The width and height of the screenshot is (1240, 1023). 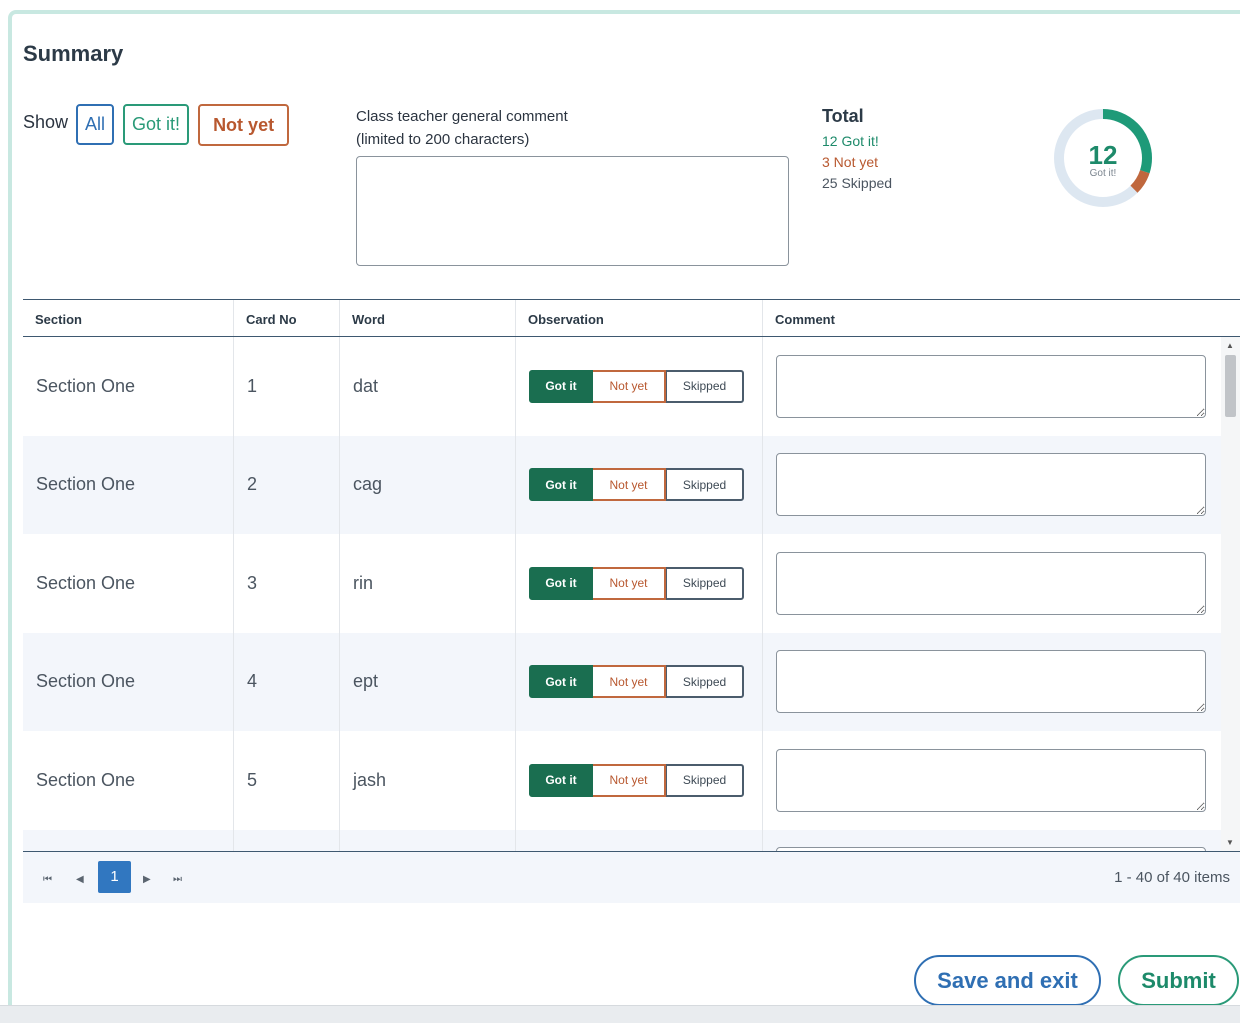 I want to click on cell-word: ept, so click(x=428, y=681).